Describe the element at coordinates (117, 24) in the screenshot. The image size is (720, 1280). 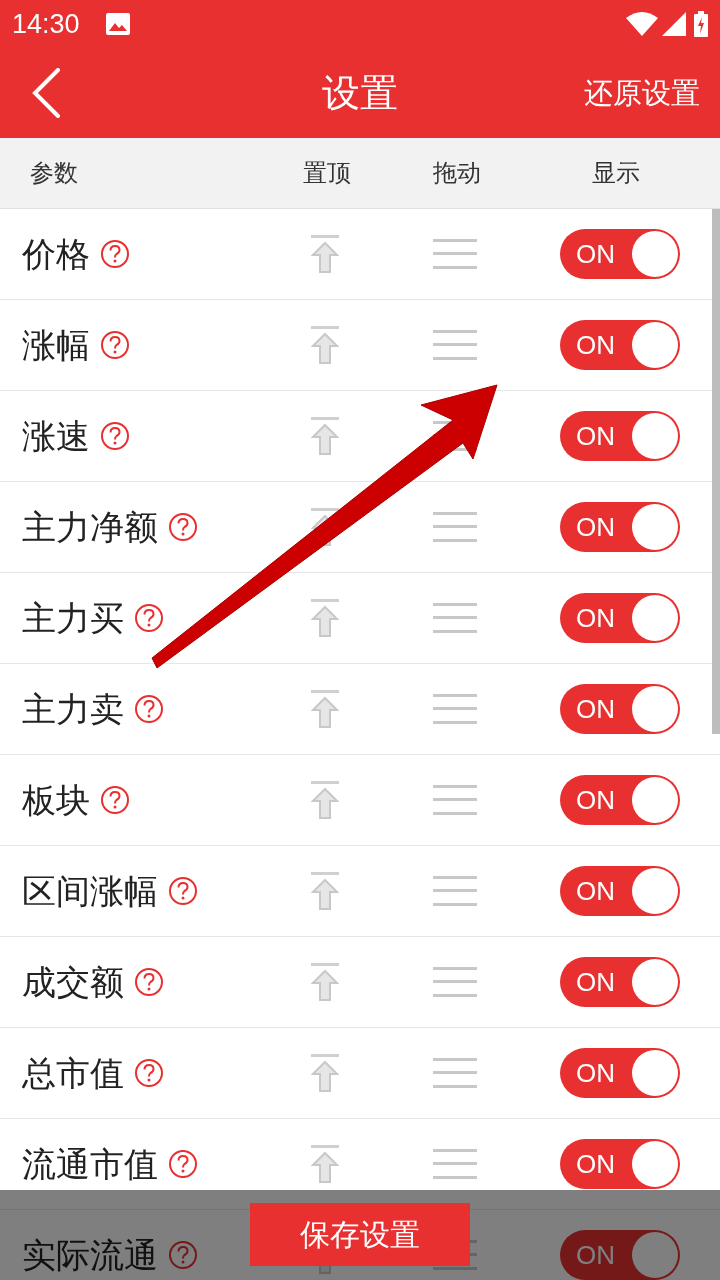
I see `image-notification-icon` at that location.